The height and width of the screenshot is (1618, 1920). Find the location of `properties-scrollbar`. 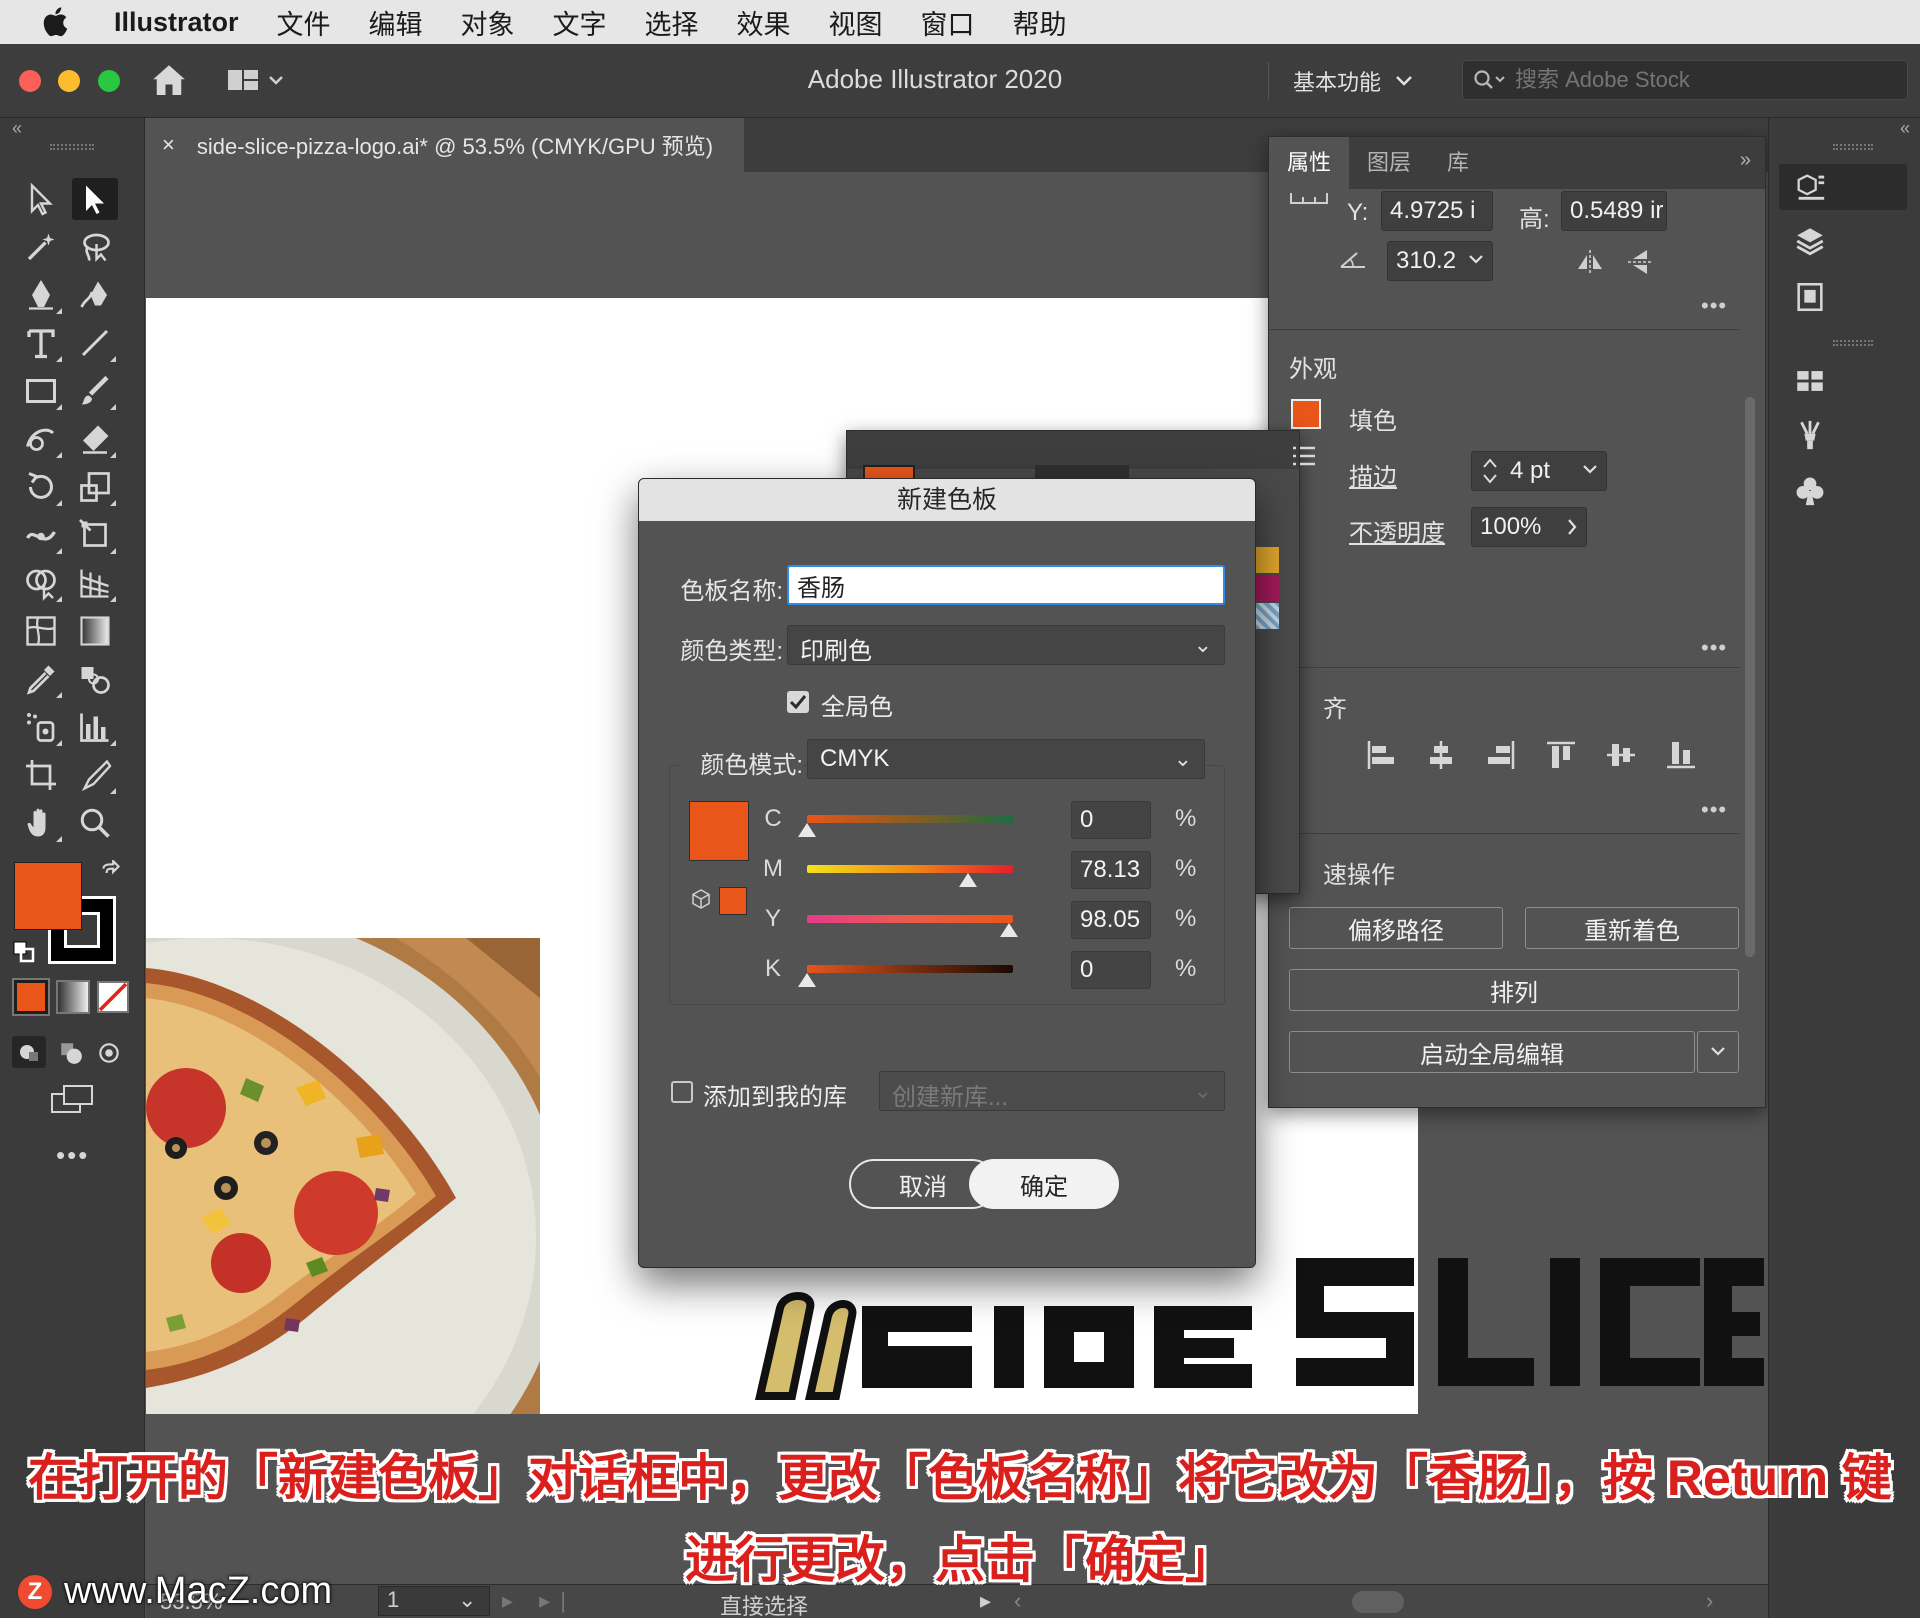

properties-scrollbar is located at coordinates (1750, 647).